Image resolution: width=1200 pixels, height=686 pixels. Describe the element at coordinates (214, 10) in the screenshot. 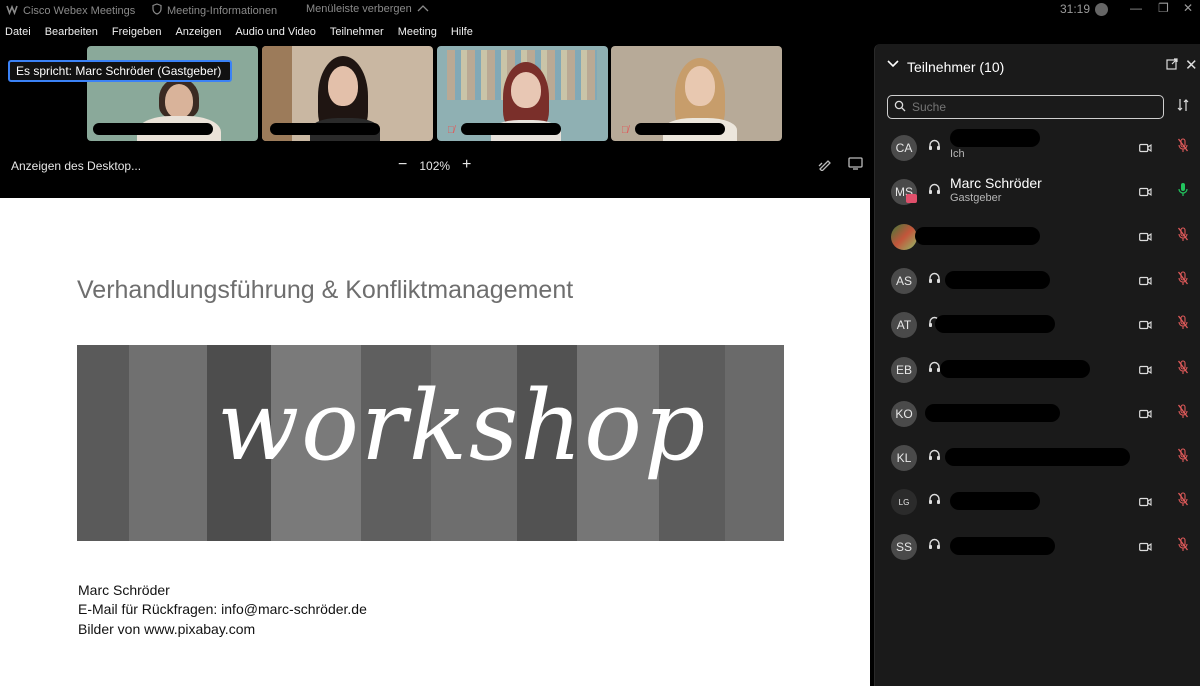

I see `meeting-info-button: Meeting-Informationen` at that location.